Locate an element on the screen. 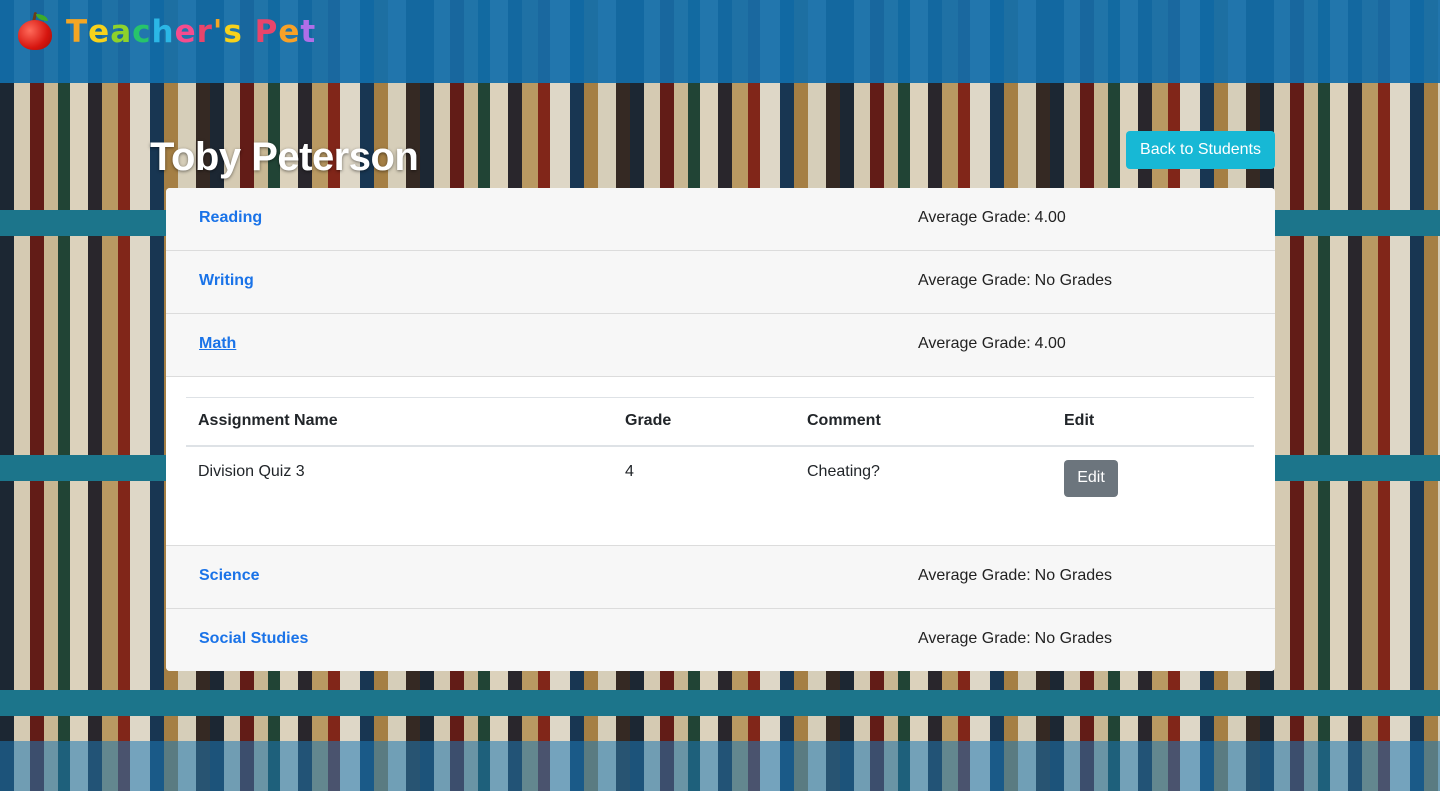  column-header: Comment is located at coordinates (844, 421).